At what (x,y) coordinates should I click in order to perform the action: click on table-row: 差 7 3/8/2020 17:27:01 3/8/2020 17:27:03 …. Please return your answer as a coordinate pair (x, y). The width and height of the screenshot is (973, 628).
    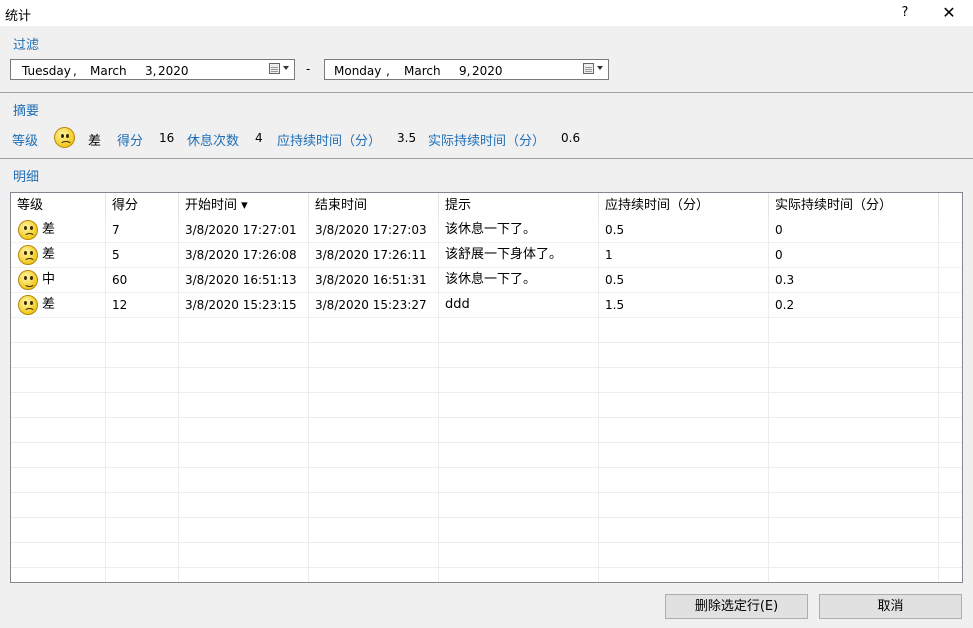
    Looking at the image, I should click on (486, 230).